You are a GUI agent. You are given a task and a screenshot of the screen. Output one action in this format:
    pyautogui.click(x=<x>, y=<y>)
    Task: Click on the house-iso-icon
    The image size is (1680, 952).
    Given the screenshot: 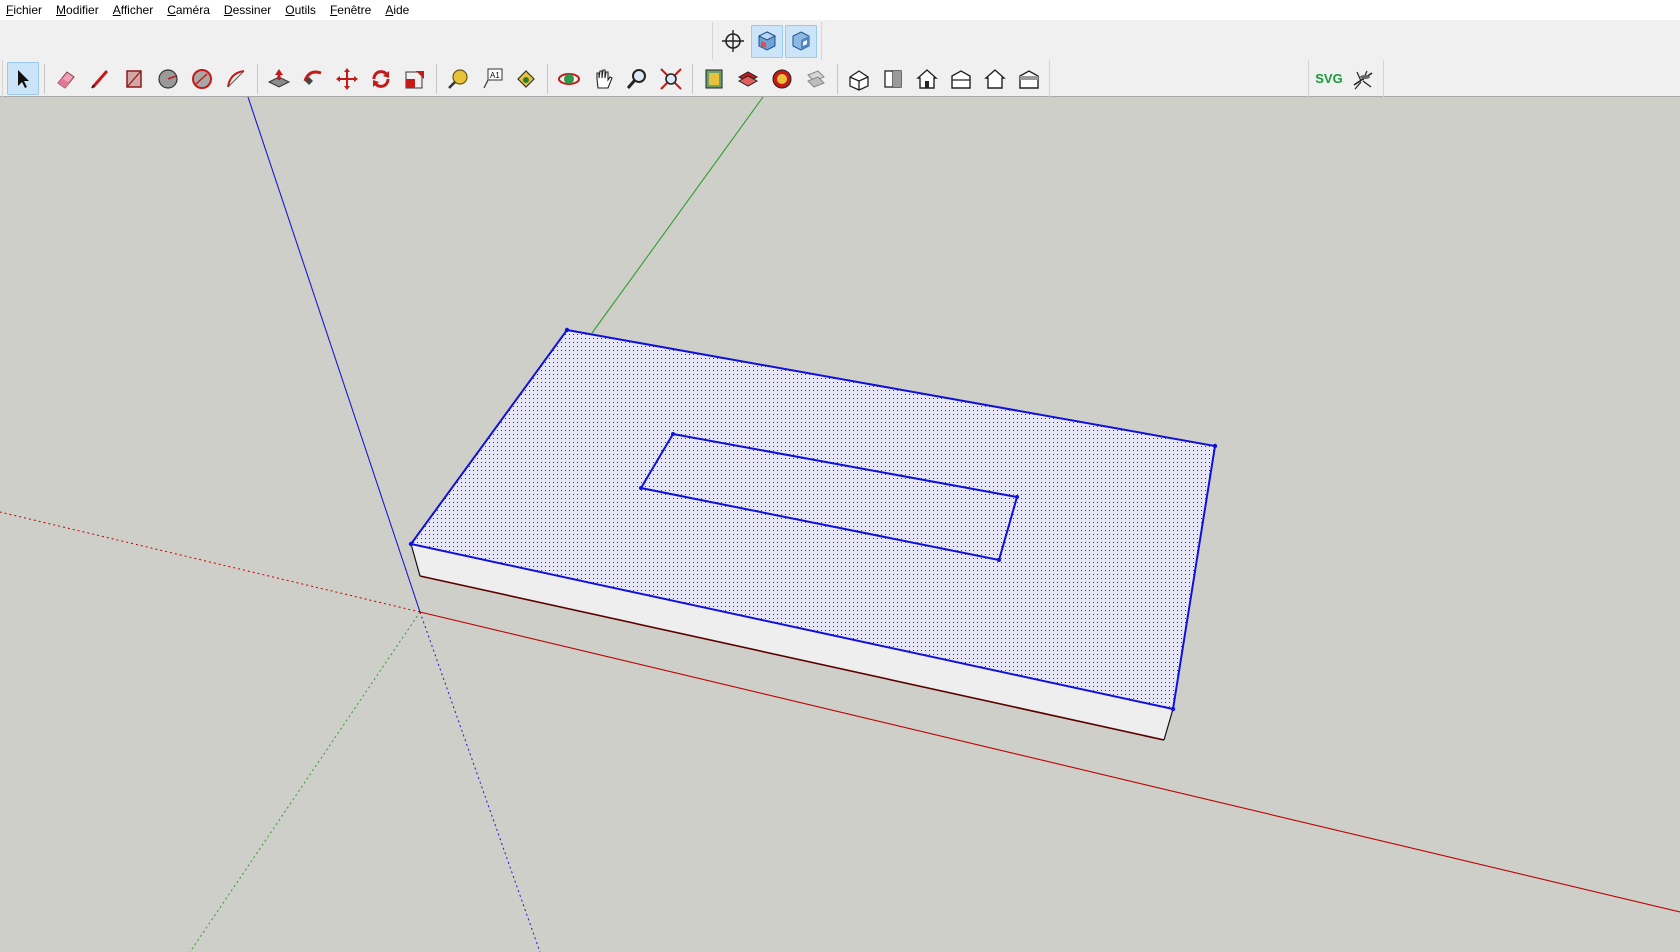 What is the action you would take?
    pyautogui.click(x=859, y=80)
    